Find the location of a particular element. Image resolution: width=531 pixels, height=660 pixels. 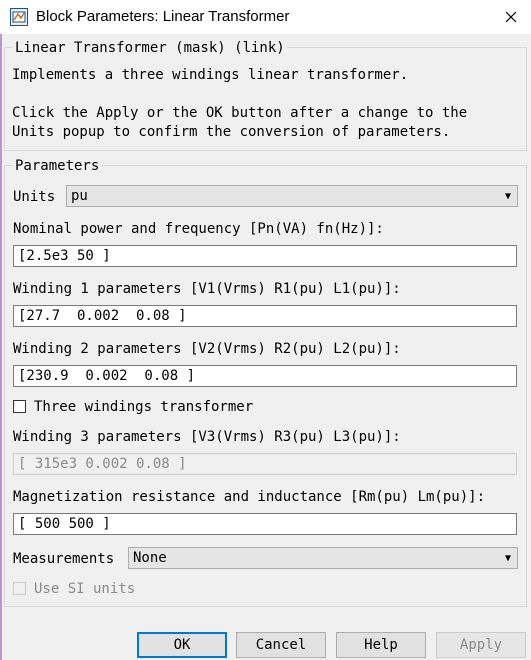

winding2-input: [230.9 0.002 0.08 ] is located at coordinates (265, 376).